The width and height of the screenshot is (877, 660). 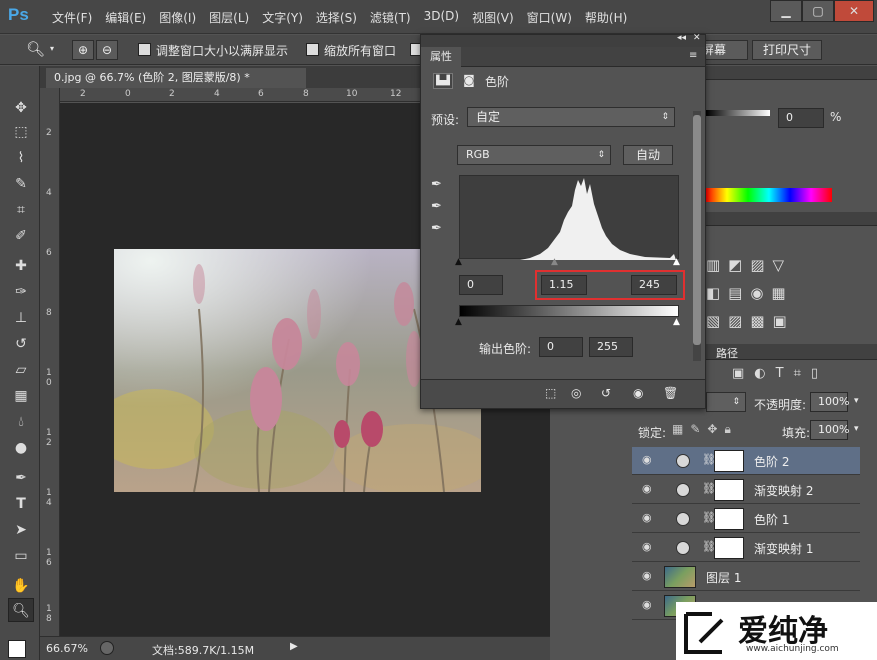 I want to click on menu-file: 文件(F), so click(x=72, y=17).